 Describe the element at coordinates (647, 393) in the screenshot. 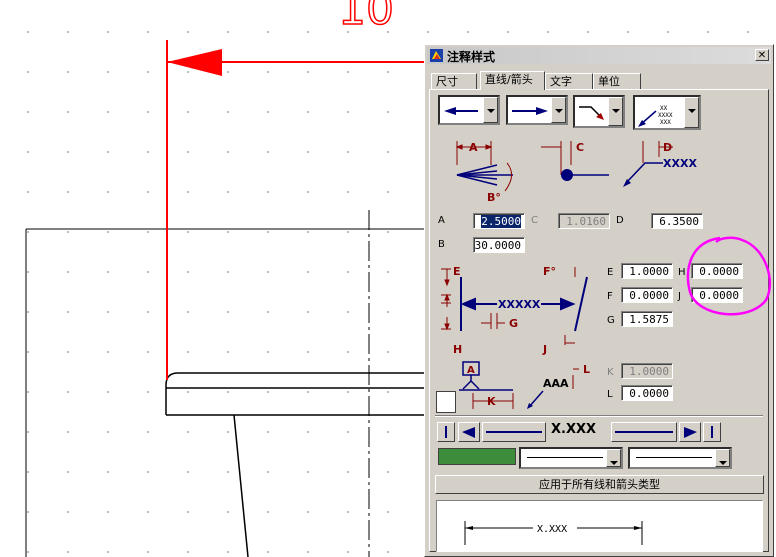

I see `field-l-input: 0.0000` at that location.